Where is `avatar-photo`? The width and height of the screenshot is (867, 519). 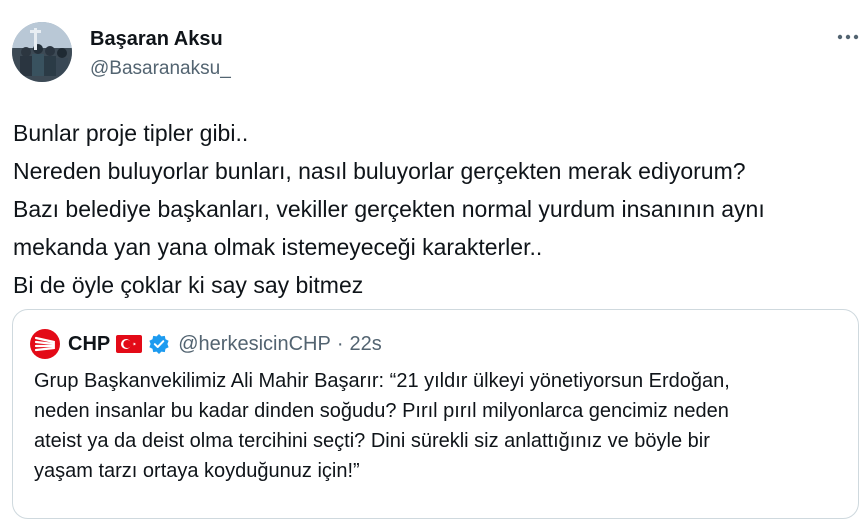 avatar-photo is located at coordinates (42, 52).